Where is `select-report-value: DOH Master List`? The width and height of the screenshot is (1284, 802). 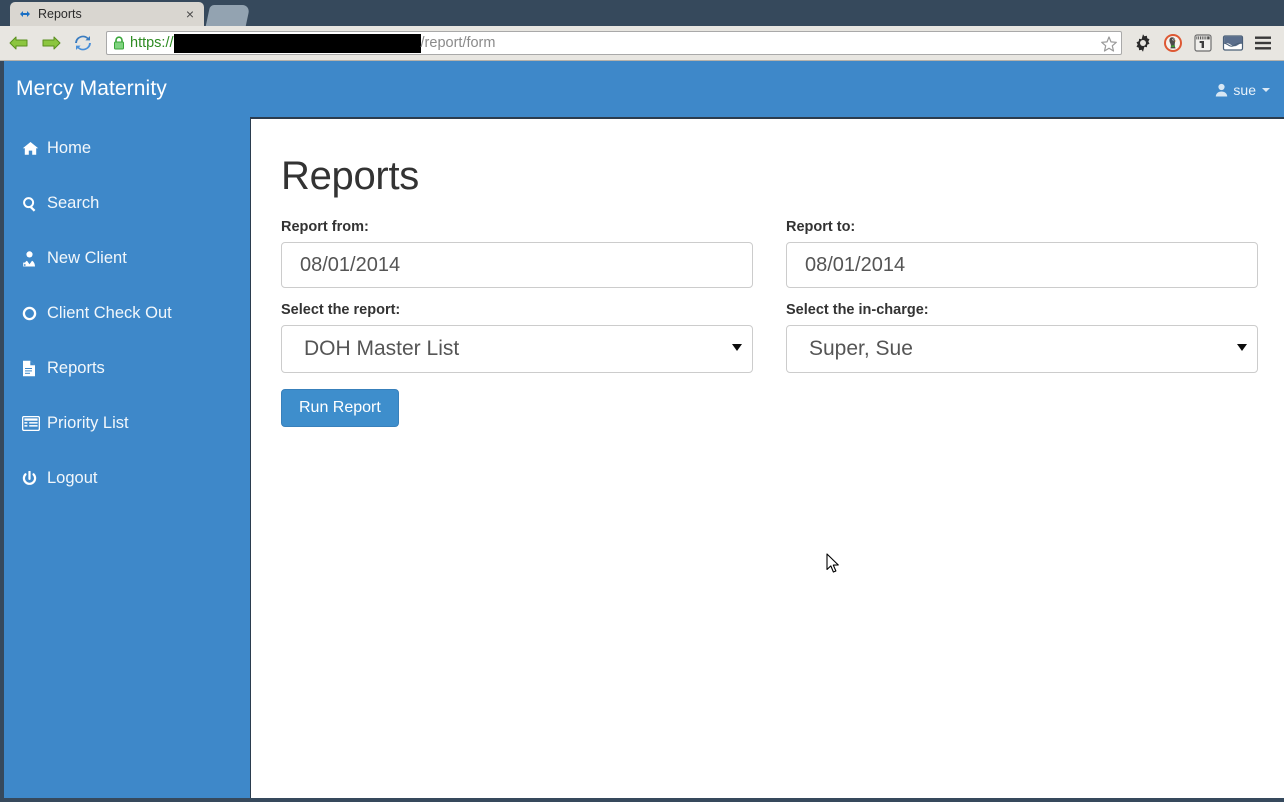 select-report-value: DOH Master List is located at coordinates (517, 349).